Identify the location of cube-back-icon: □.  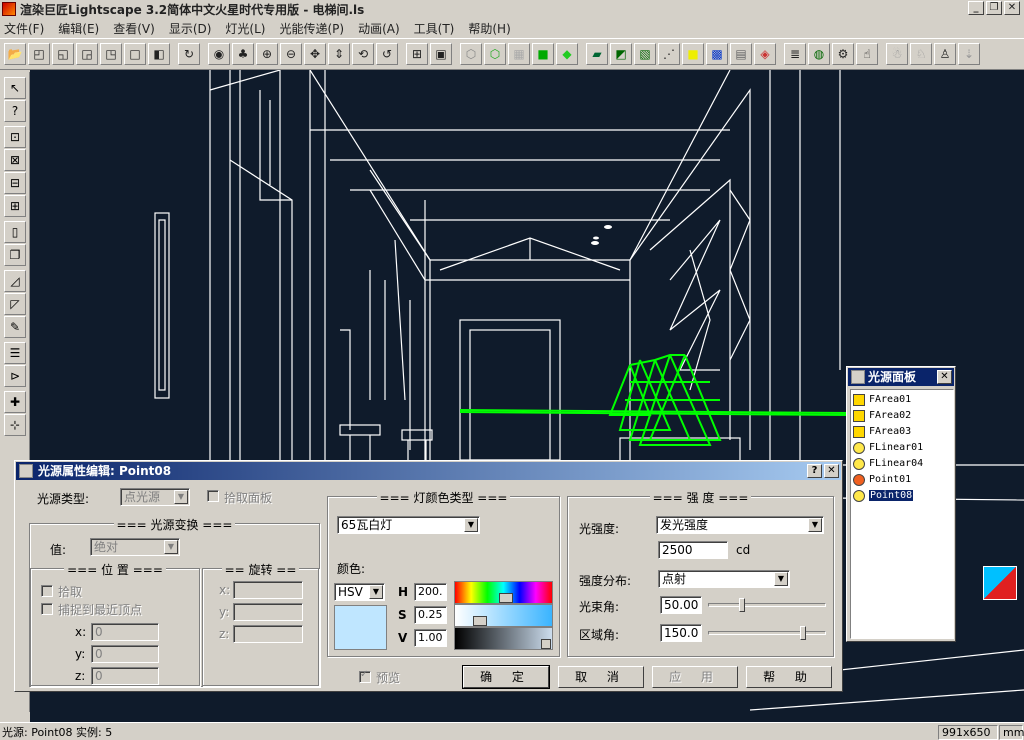
(135, 54).